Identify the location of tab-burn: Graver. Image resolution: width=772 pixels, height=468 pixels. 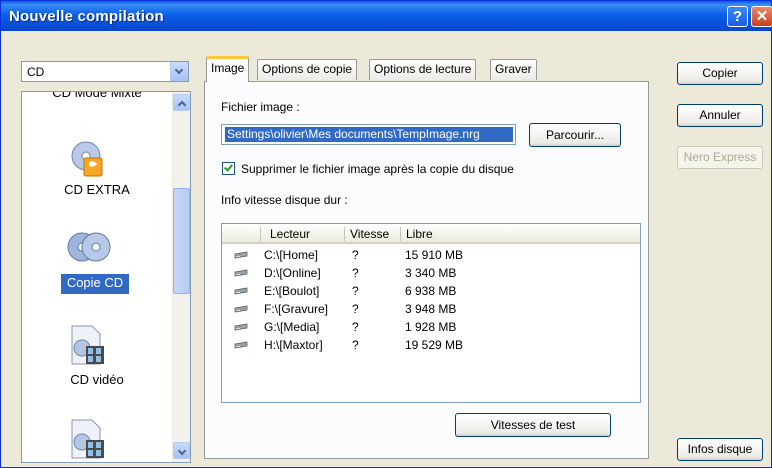
(513, 69).